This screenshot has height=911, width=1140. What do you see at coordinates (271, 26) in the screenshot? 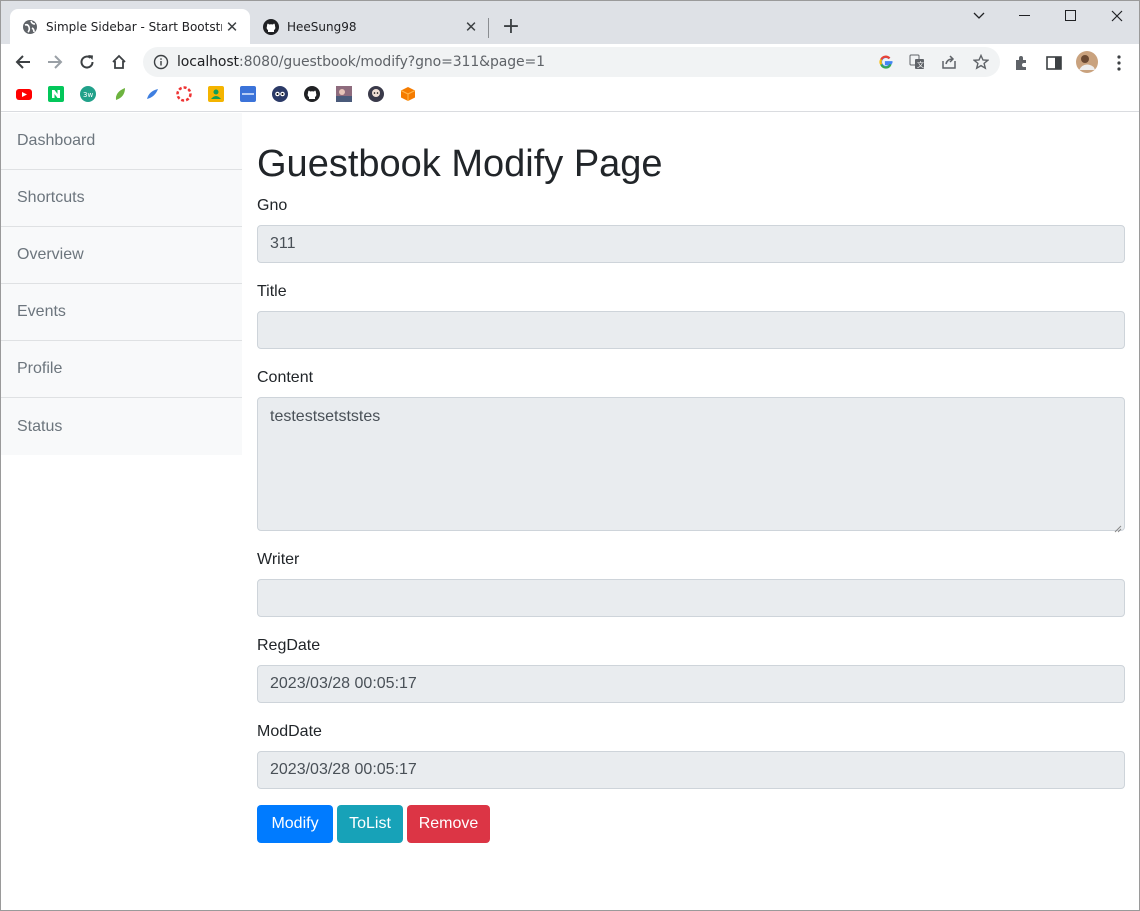
I see `github-icon` at bounding box center [271, 26].